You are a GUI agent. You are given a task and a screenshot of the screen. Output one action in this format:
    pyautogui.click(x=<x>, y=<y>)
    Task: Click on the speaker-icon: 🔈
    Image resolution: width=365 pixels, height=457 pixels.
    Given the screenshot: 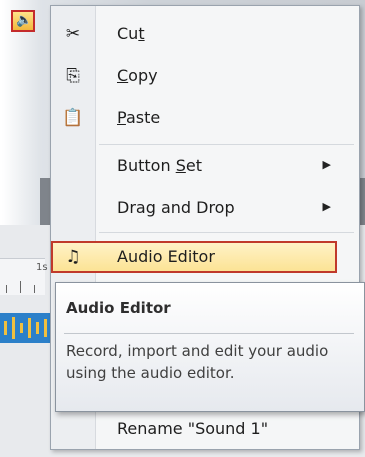 What is the action you would take?
    pyautogui.click(x=24, y=20)
    